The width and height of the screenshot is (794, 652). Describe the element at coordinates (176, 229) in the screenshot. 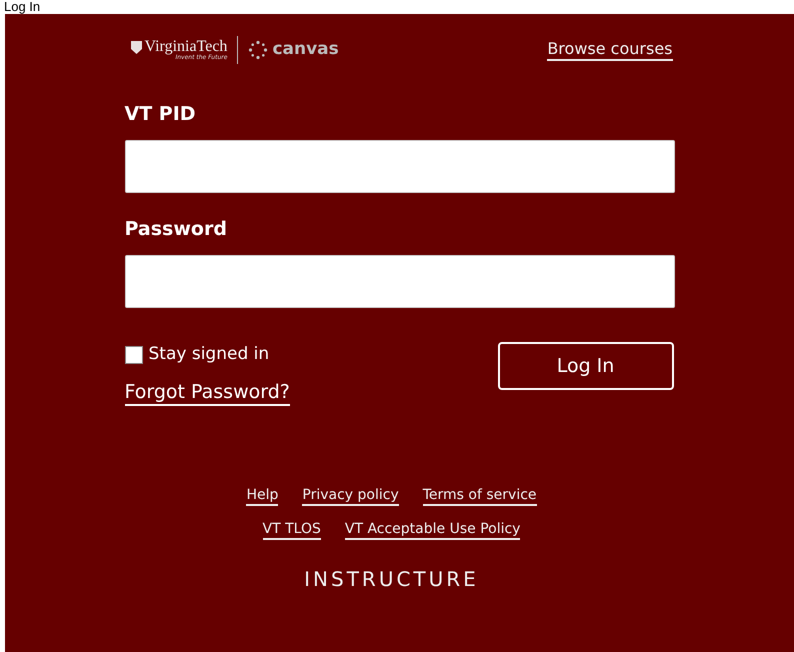

I see `field-label: Password` at that location.